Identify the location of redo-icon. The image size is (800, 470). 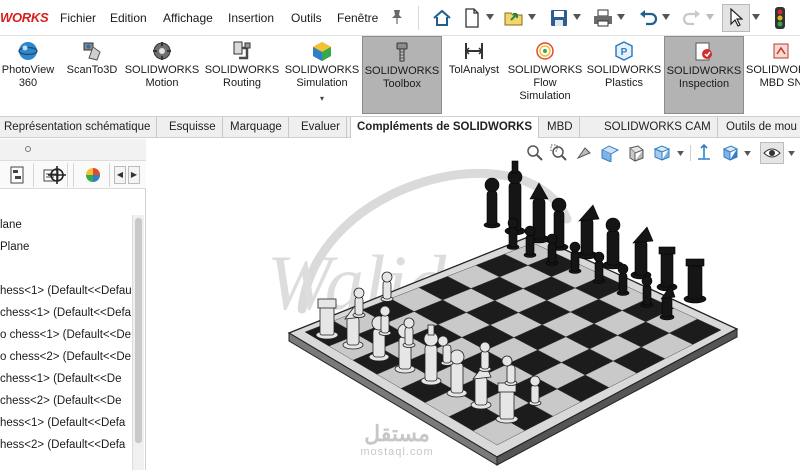
(692, 18).